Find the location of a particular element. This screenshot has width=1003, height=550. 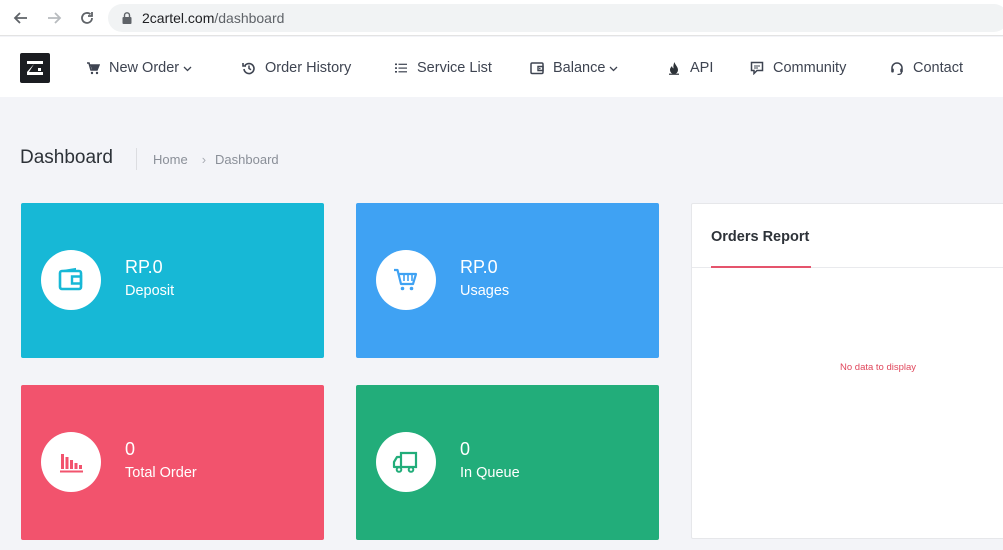

logo-icon is located at coordinates (35, 68).